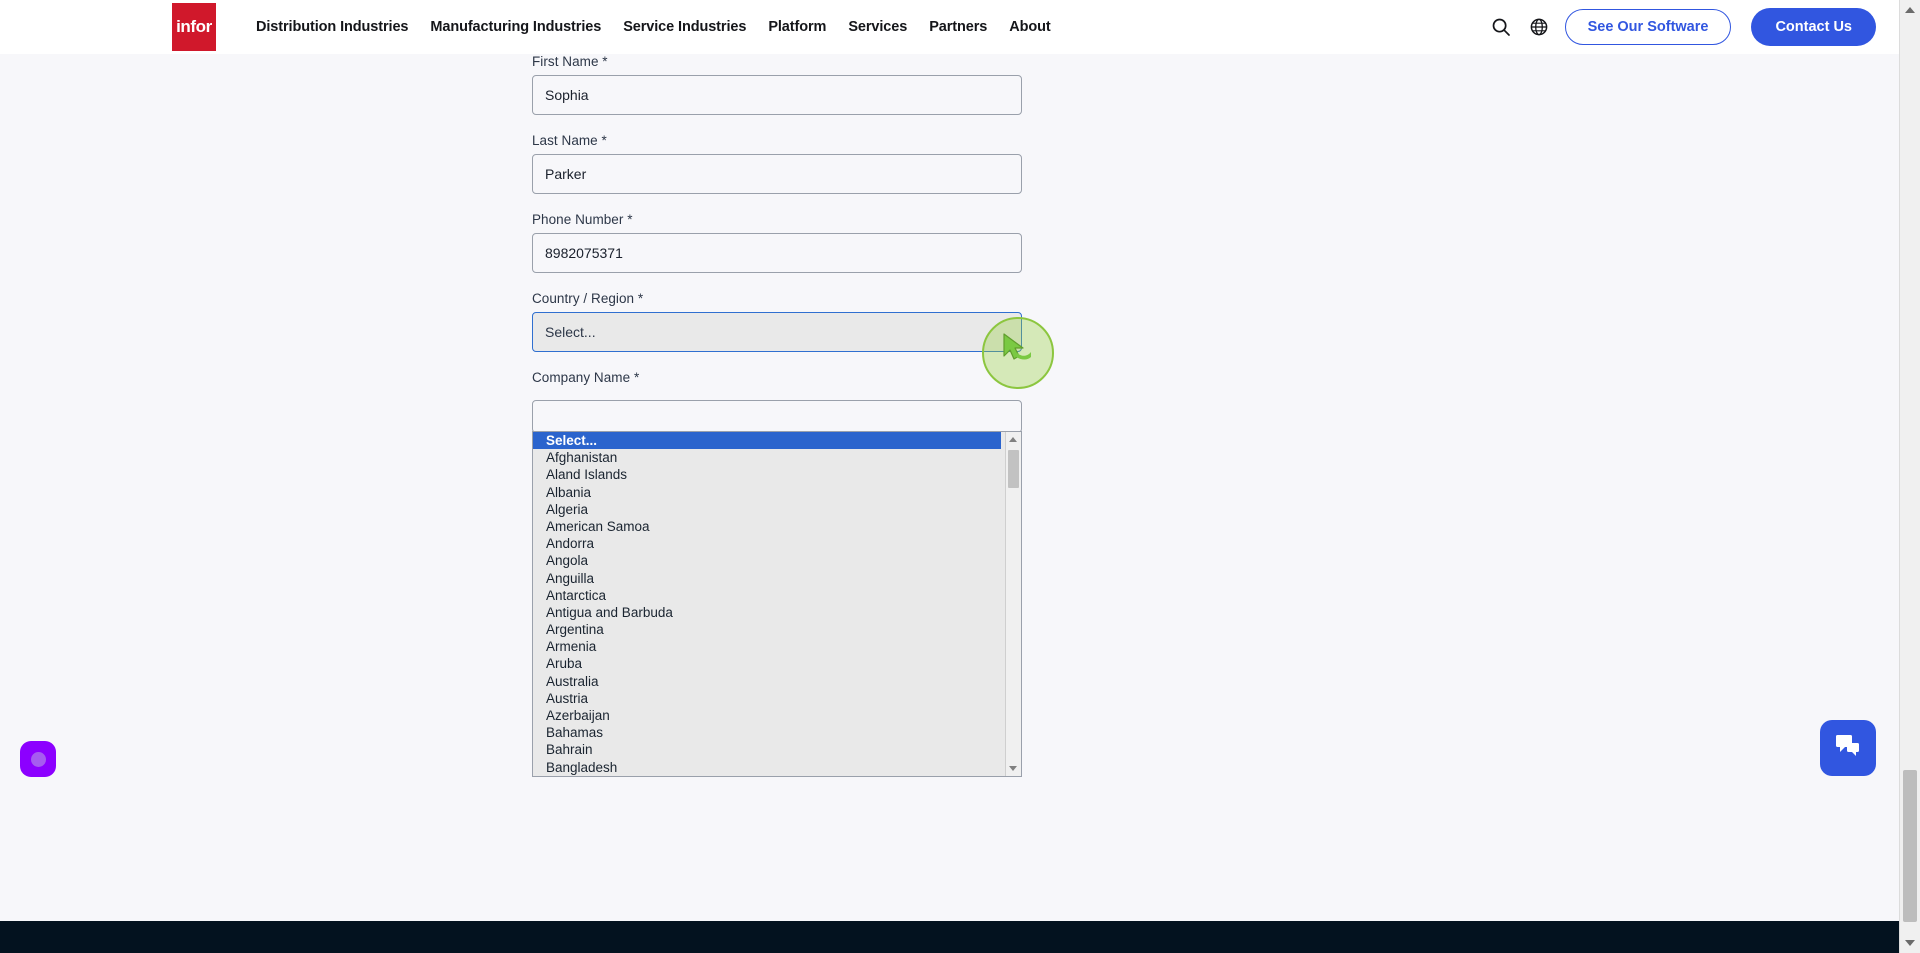 The height and width of the screenshot is (953, 1920). Describe the element at coordinates (767, 509) in the screenshot. I see `country-option: Algeria` at that location.